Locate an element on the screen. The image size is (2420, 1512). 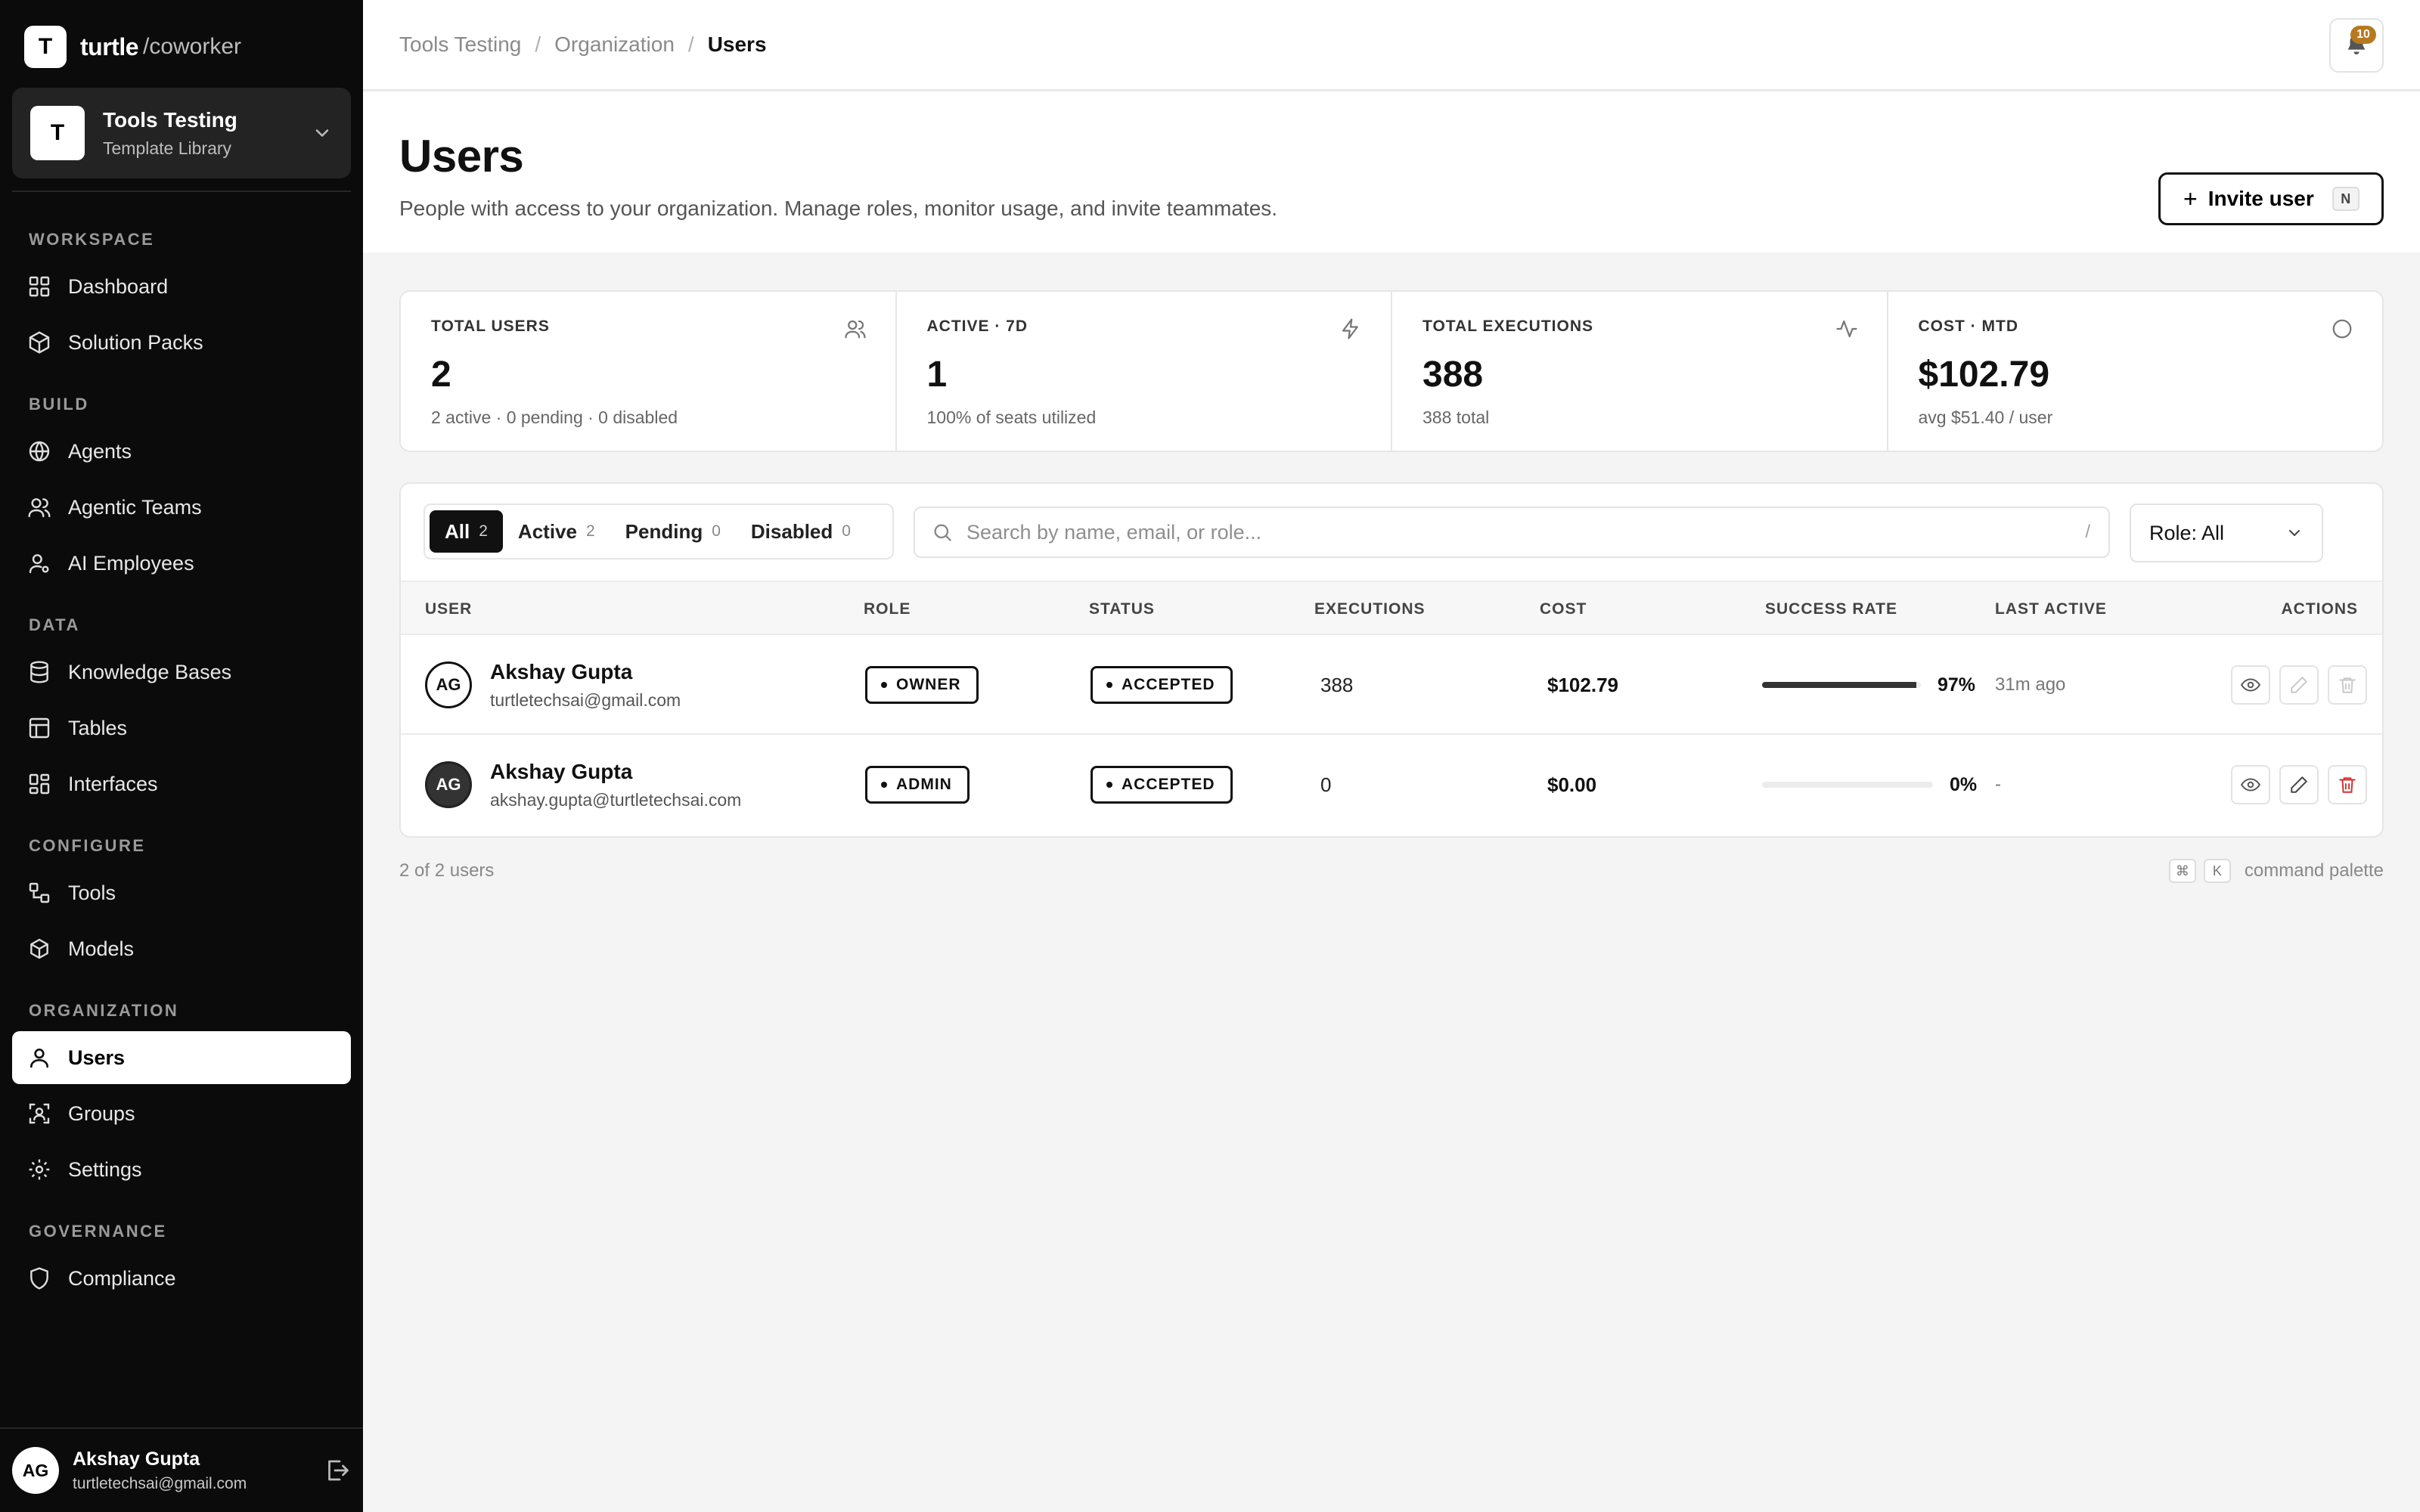
breadcrumb-item: Organization is located at coordinates (614, 45).